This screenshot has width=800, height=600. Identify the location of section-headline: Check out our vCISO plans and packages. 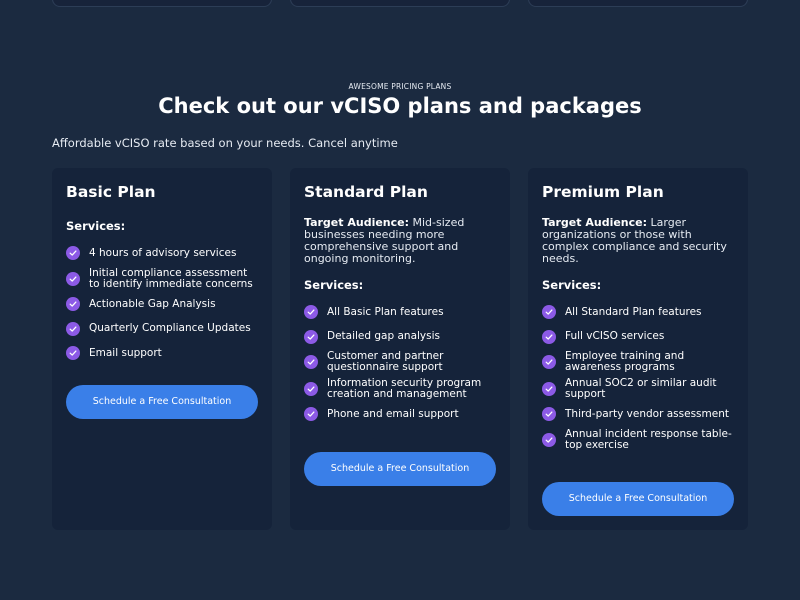
(400, 106).